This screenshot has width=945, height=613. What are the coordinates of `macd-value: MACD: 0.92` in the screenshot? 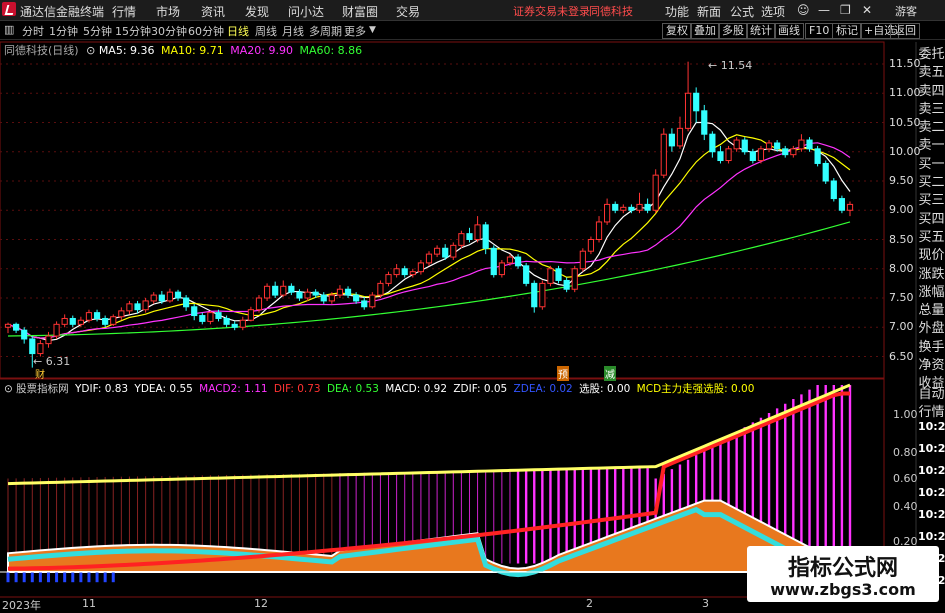 It's located at (416, 389).